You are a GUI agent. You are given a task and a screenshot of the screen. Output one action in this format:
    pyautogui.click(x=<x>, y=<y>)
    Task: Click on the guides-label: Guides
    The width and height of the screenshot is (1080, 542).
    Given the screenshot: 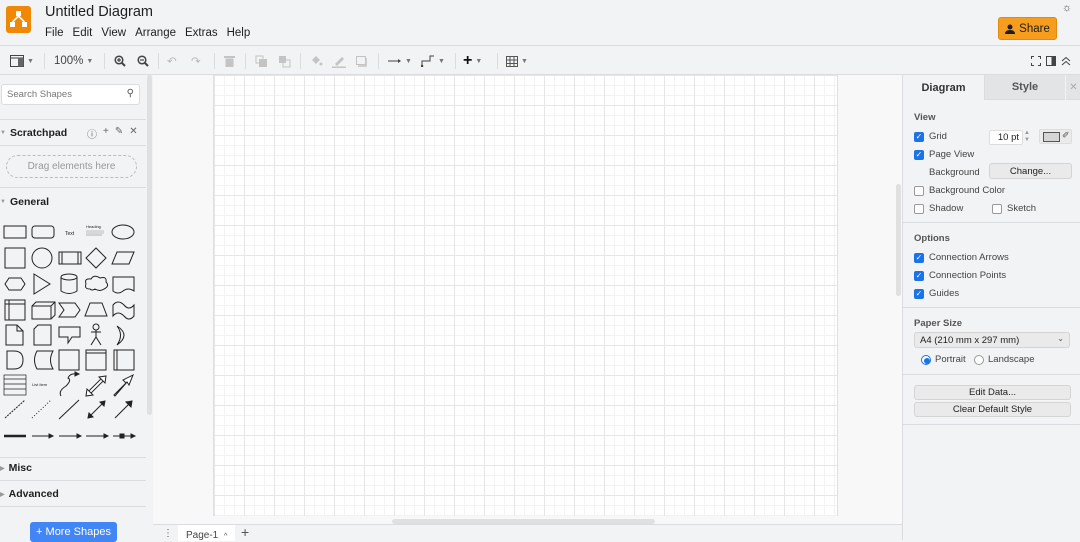 What is the action you would take?
    pyautogui.click(x=944, y=293)
    